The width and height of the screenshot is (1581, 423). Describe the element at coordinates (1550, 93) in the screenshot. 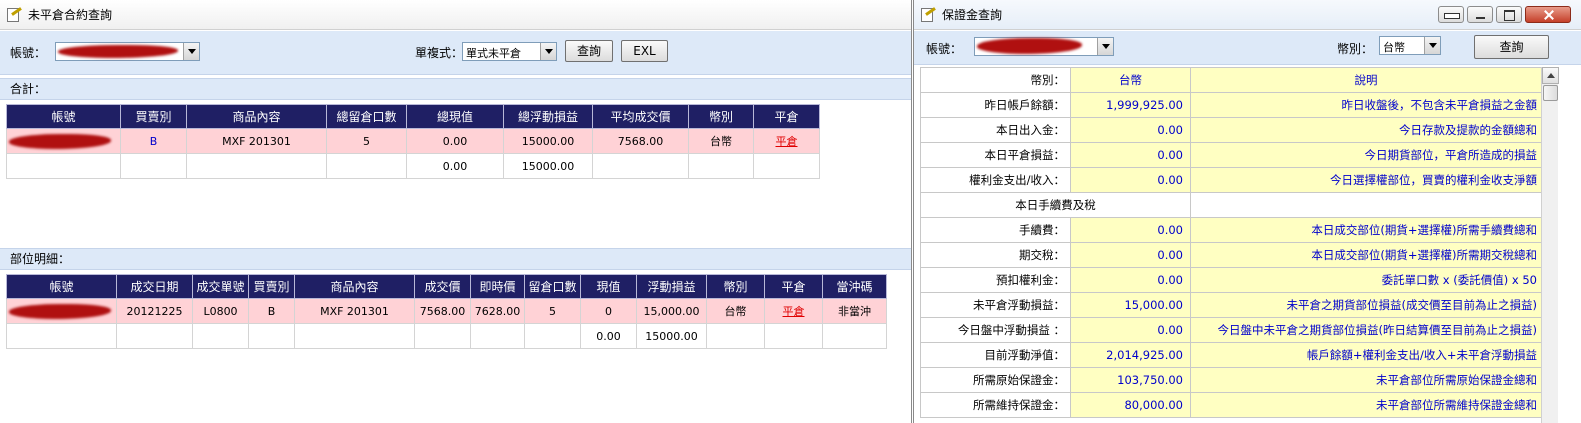

I see `scroll-thumb` at that location.